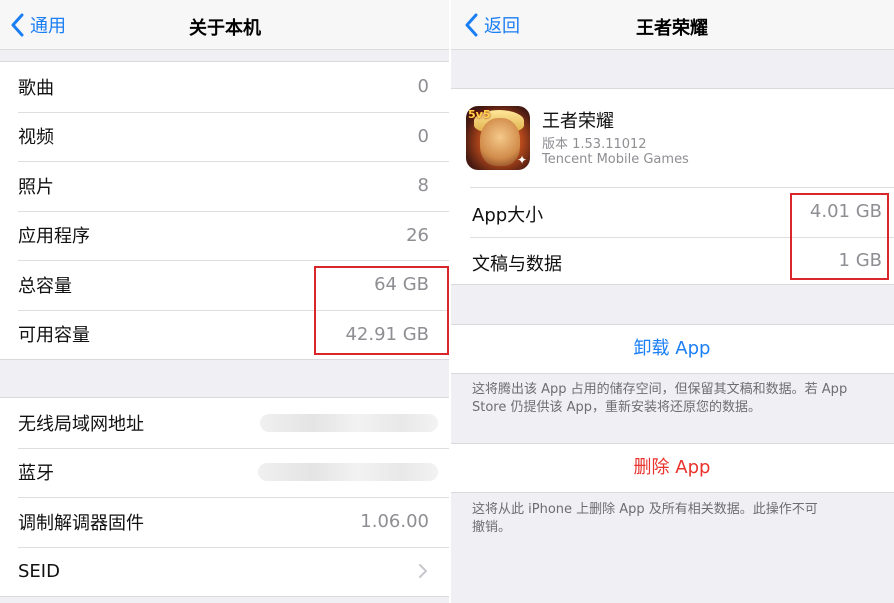 The height and width of the screenshot is (603, 894). Describe the element at coordinates (225, 87) in the screenshot. I see `row-songs: 歌曲 0` at that location.